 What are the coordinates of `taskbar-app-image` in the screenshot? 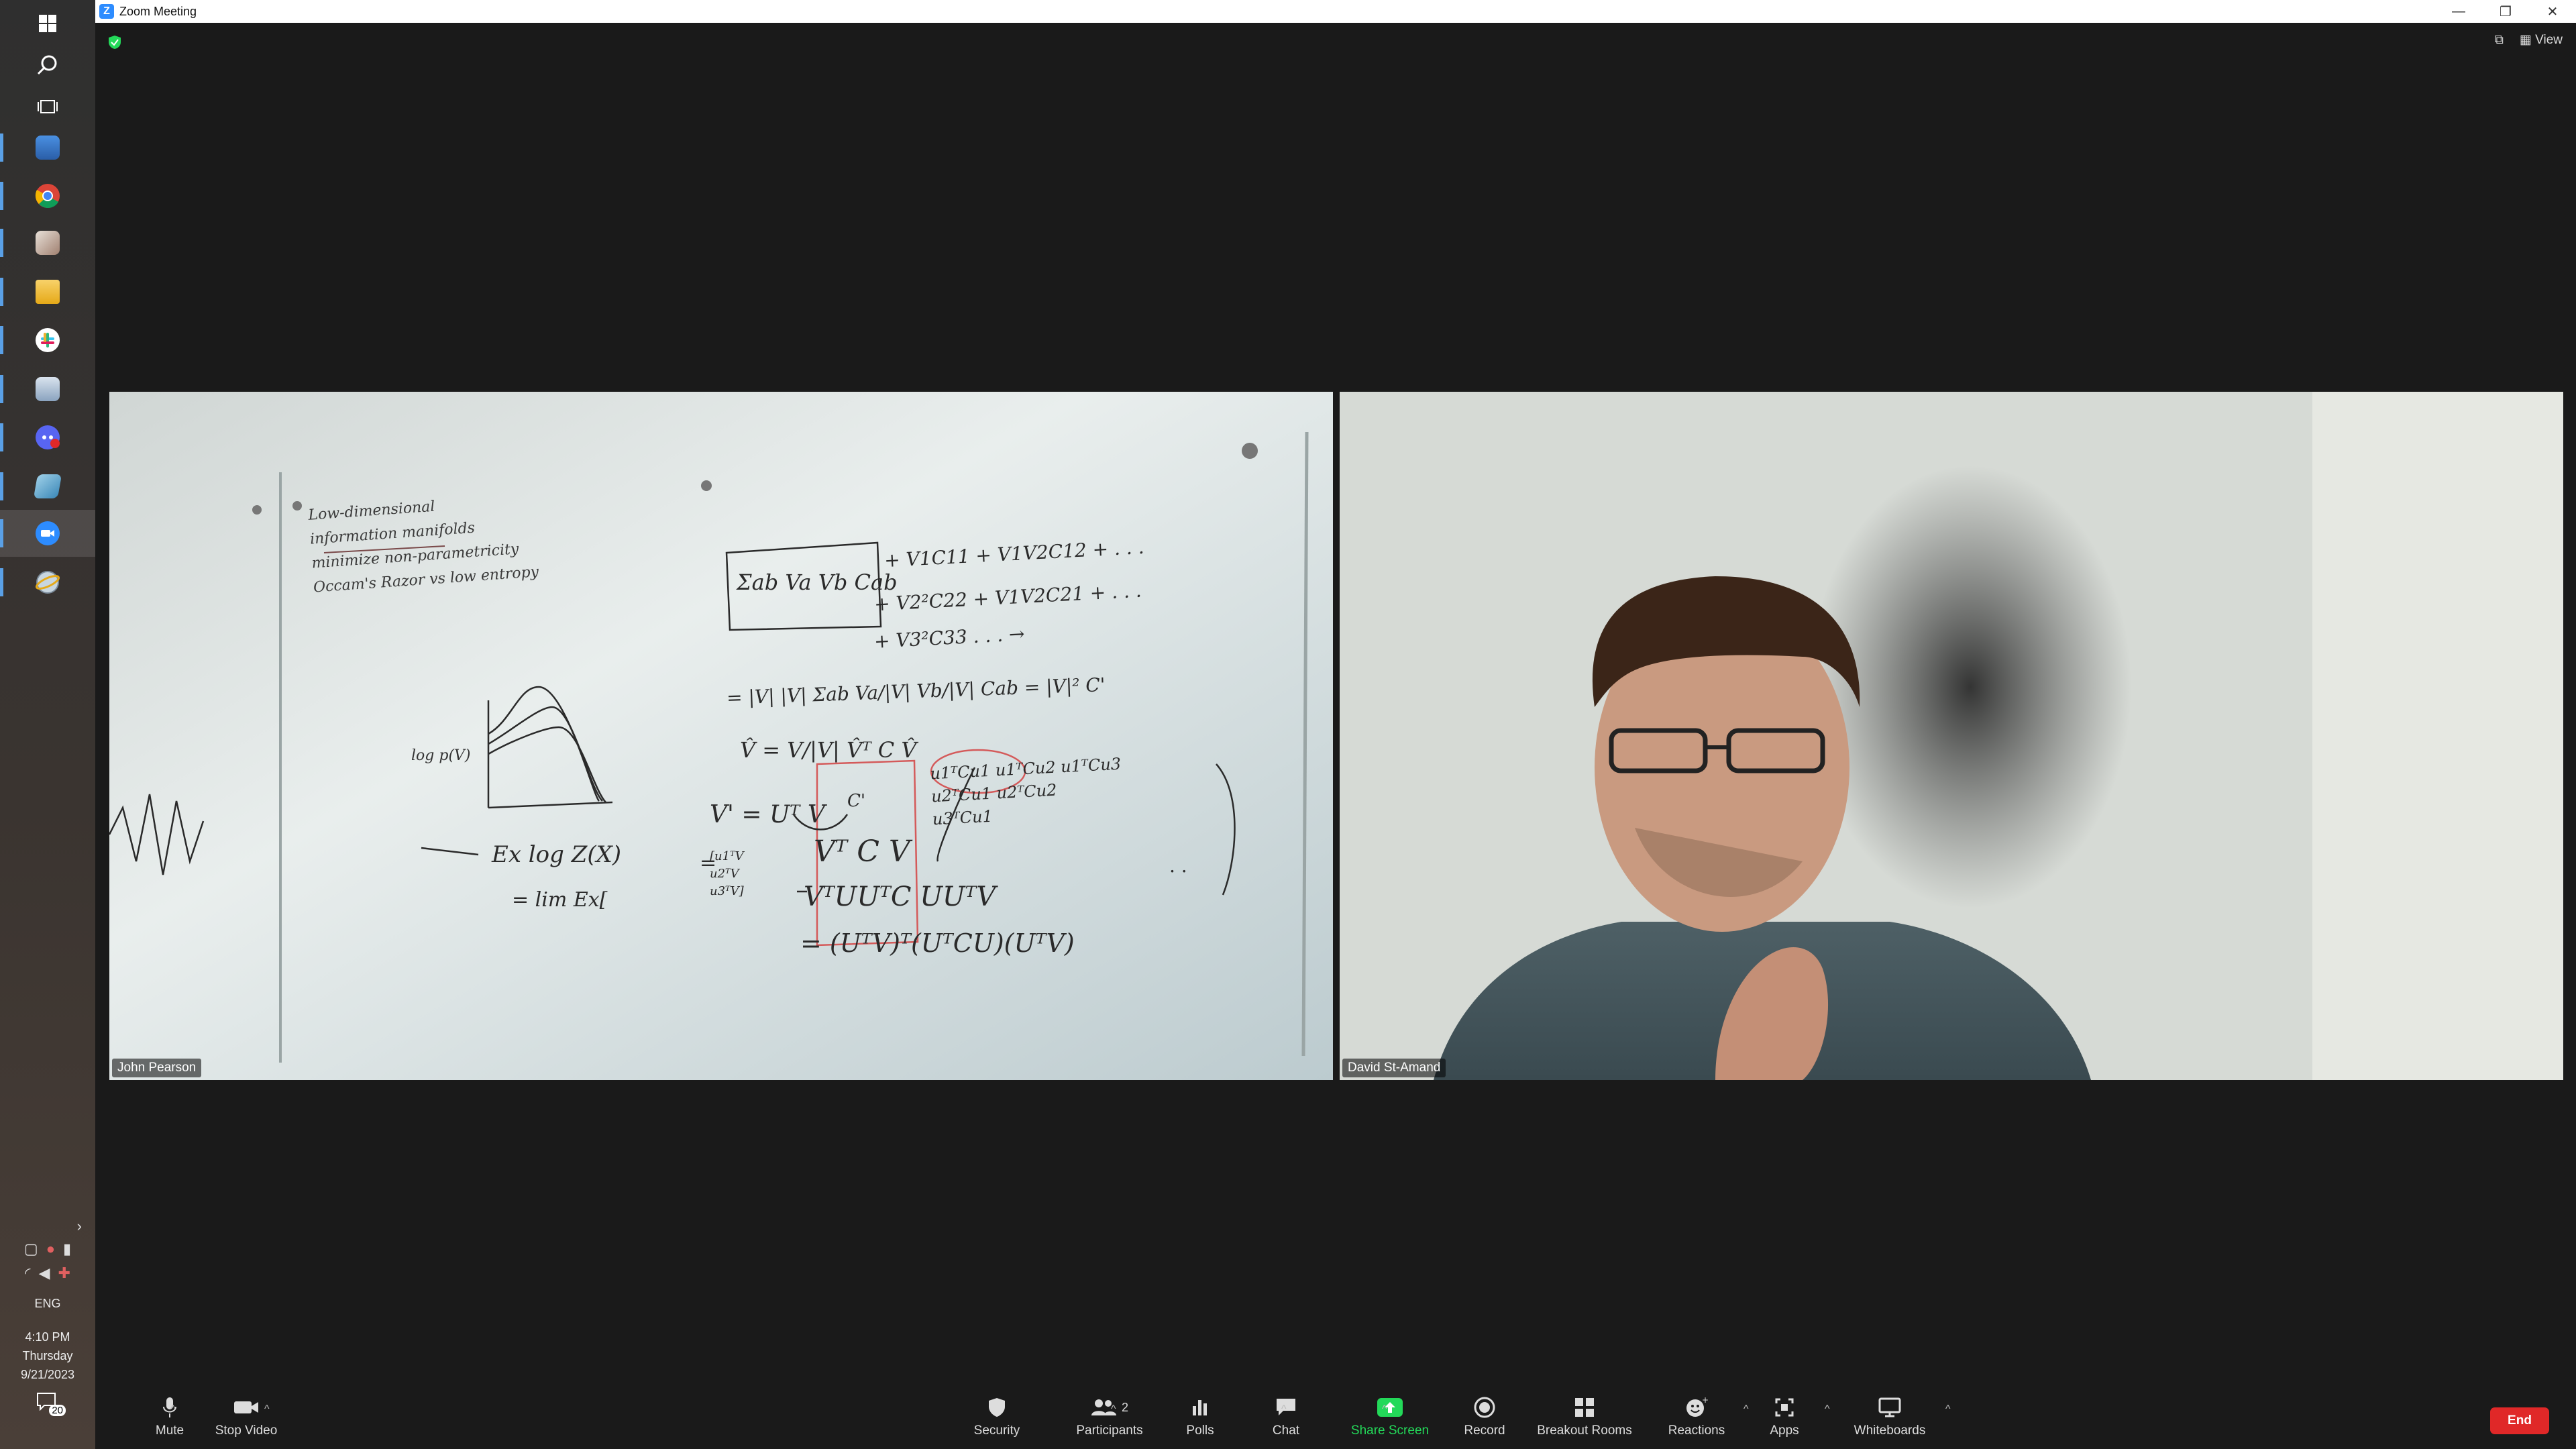 It's located at (47, 242).